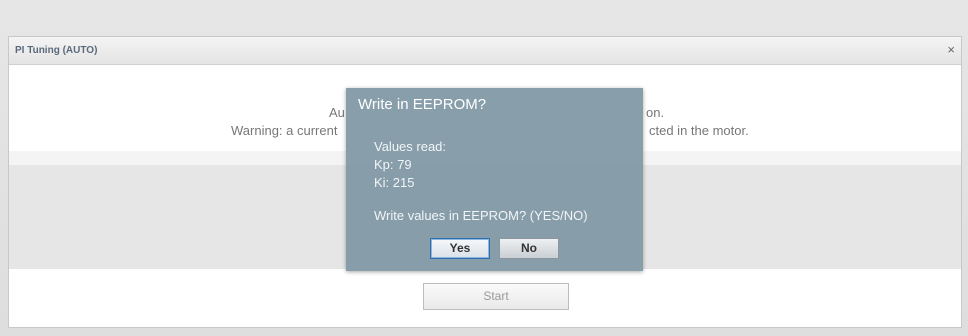  What do you see at coordinates (529, 248) in the screenshot?
I see `no-button: No` at bounding box center [529, 248].